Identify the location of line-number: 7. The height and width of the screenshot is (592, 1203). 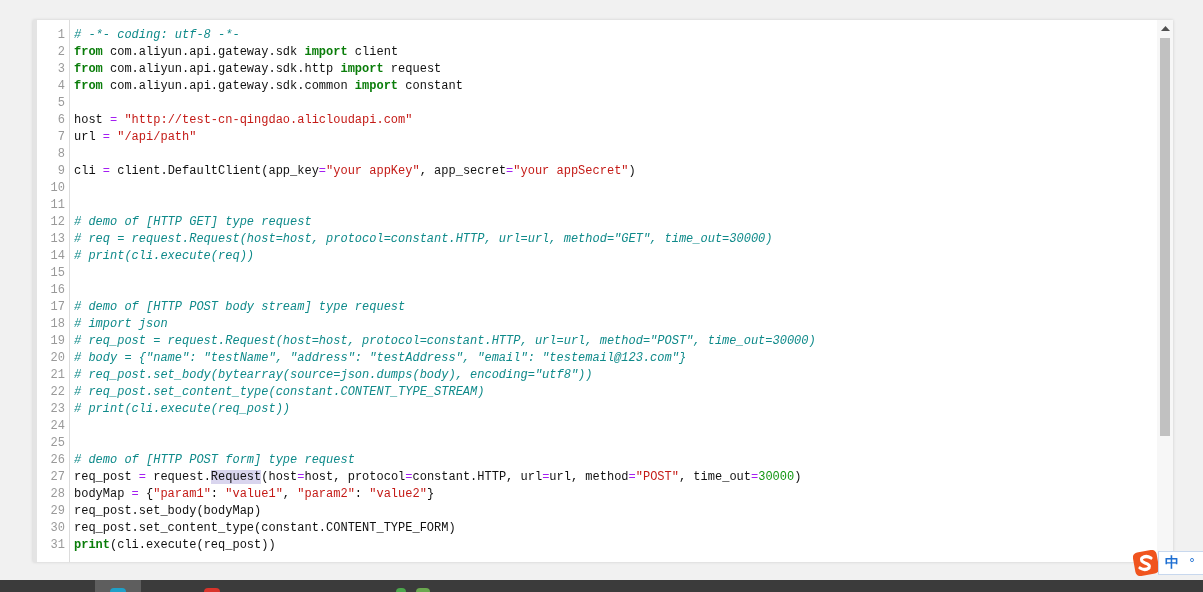
(60, 137).